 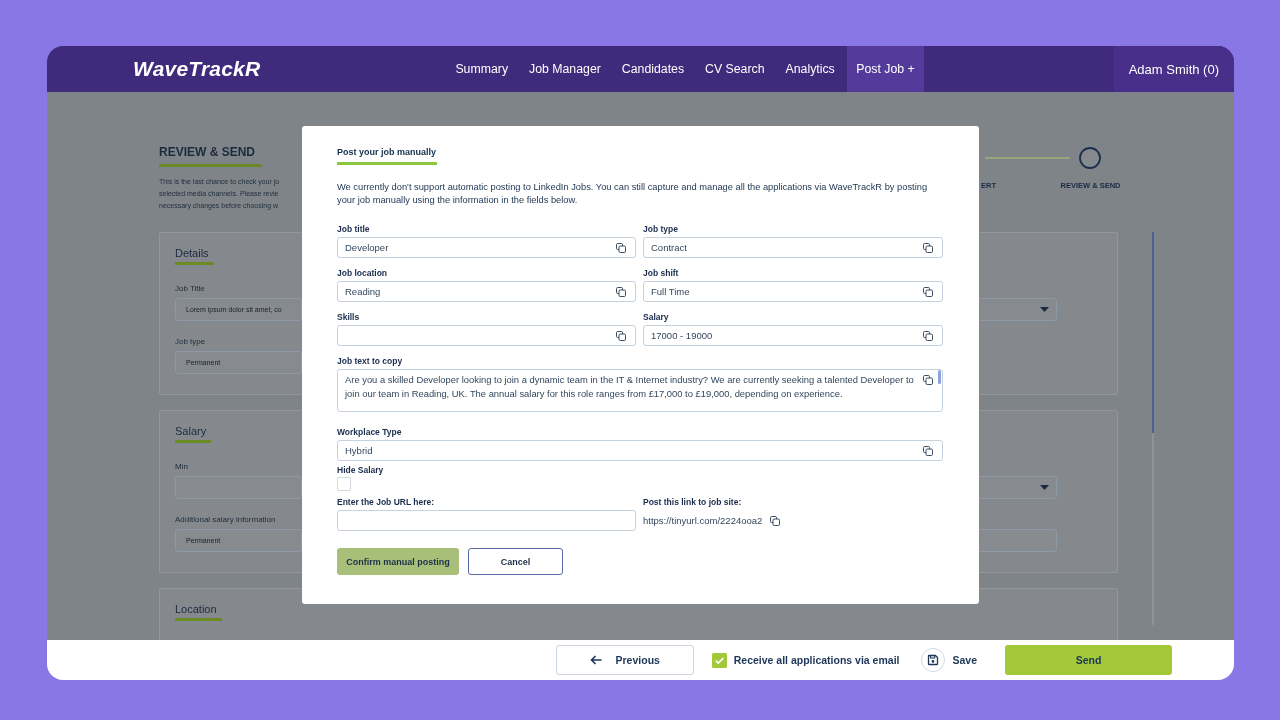 What do you see at coordinates (387, 155) in the screenshot?
I see `dialog-title: Post your job manually` at bounding box center [387, 155].